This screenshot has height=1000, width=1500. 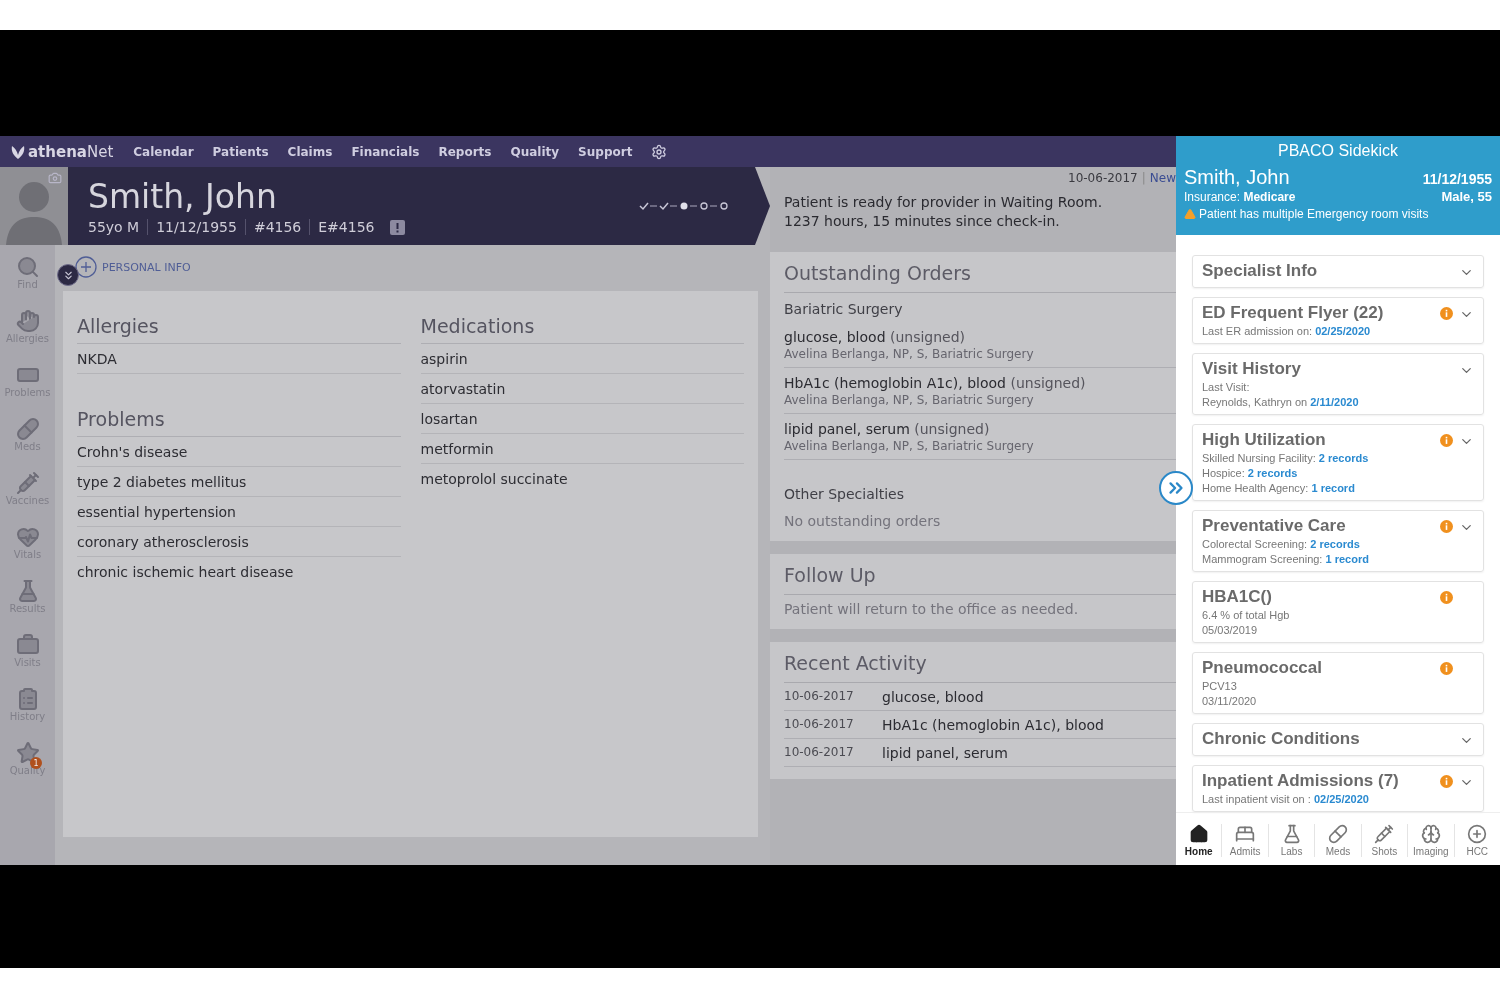 What do you see at coordinates (980, 276) in the screenshot?
I see `card-title: Outstanding Orders` at bounding box center [980, 276].